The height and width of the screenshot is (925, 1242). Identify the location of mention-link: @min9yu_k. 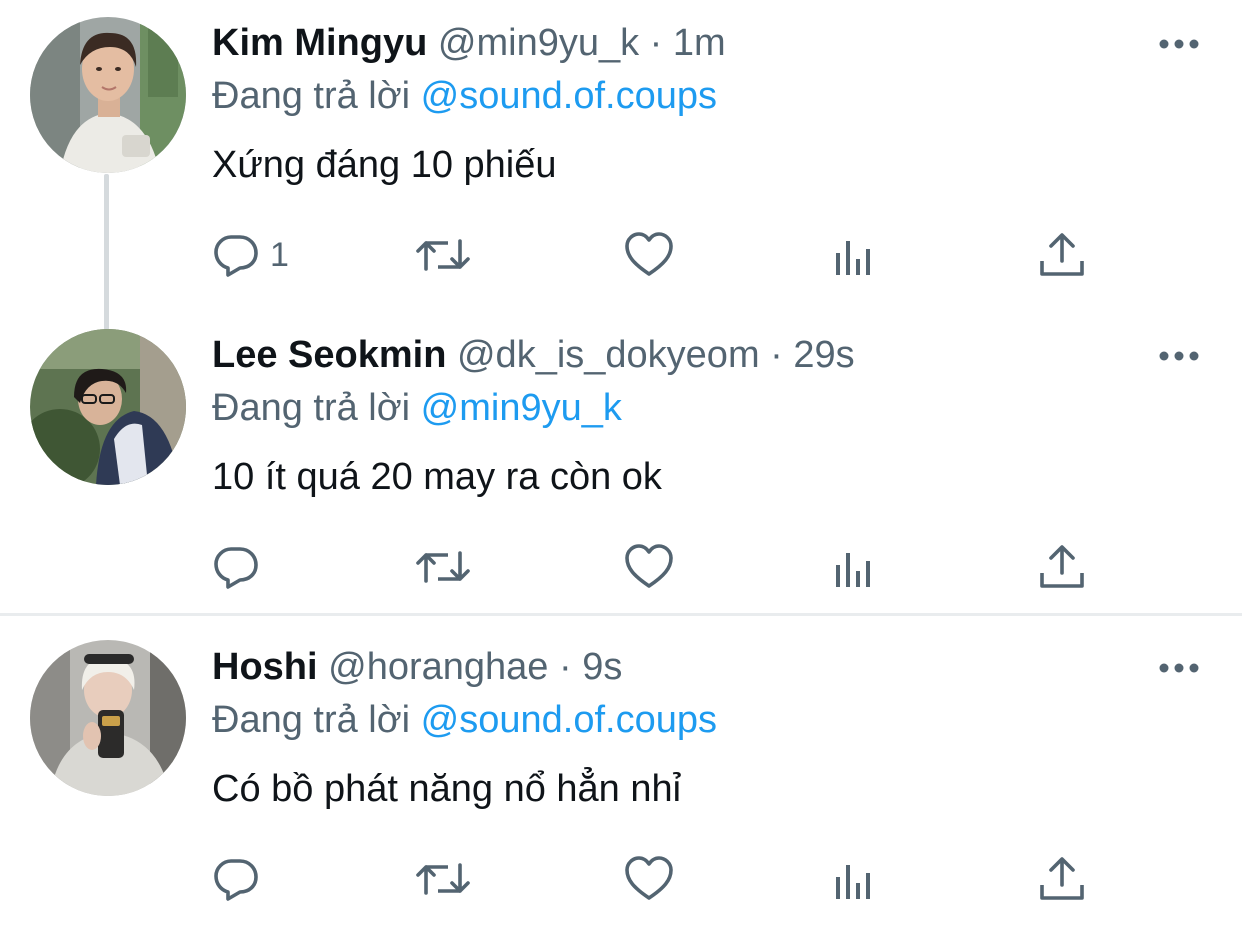
(521, 408).